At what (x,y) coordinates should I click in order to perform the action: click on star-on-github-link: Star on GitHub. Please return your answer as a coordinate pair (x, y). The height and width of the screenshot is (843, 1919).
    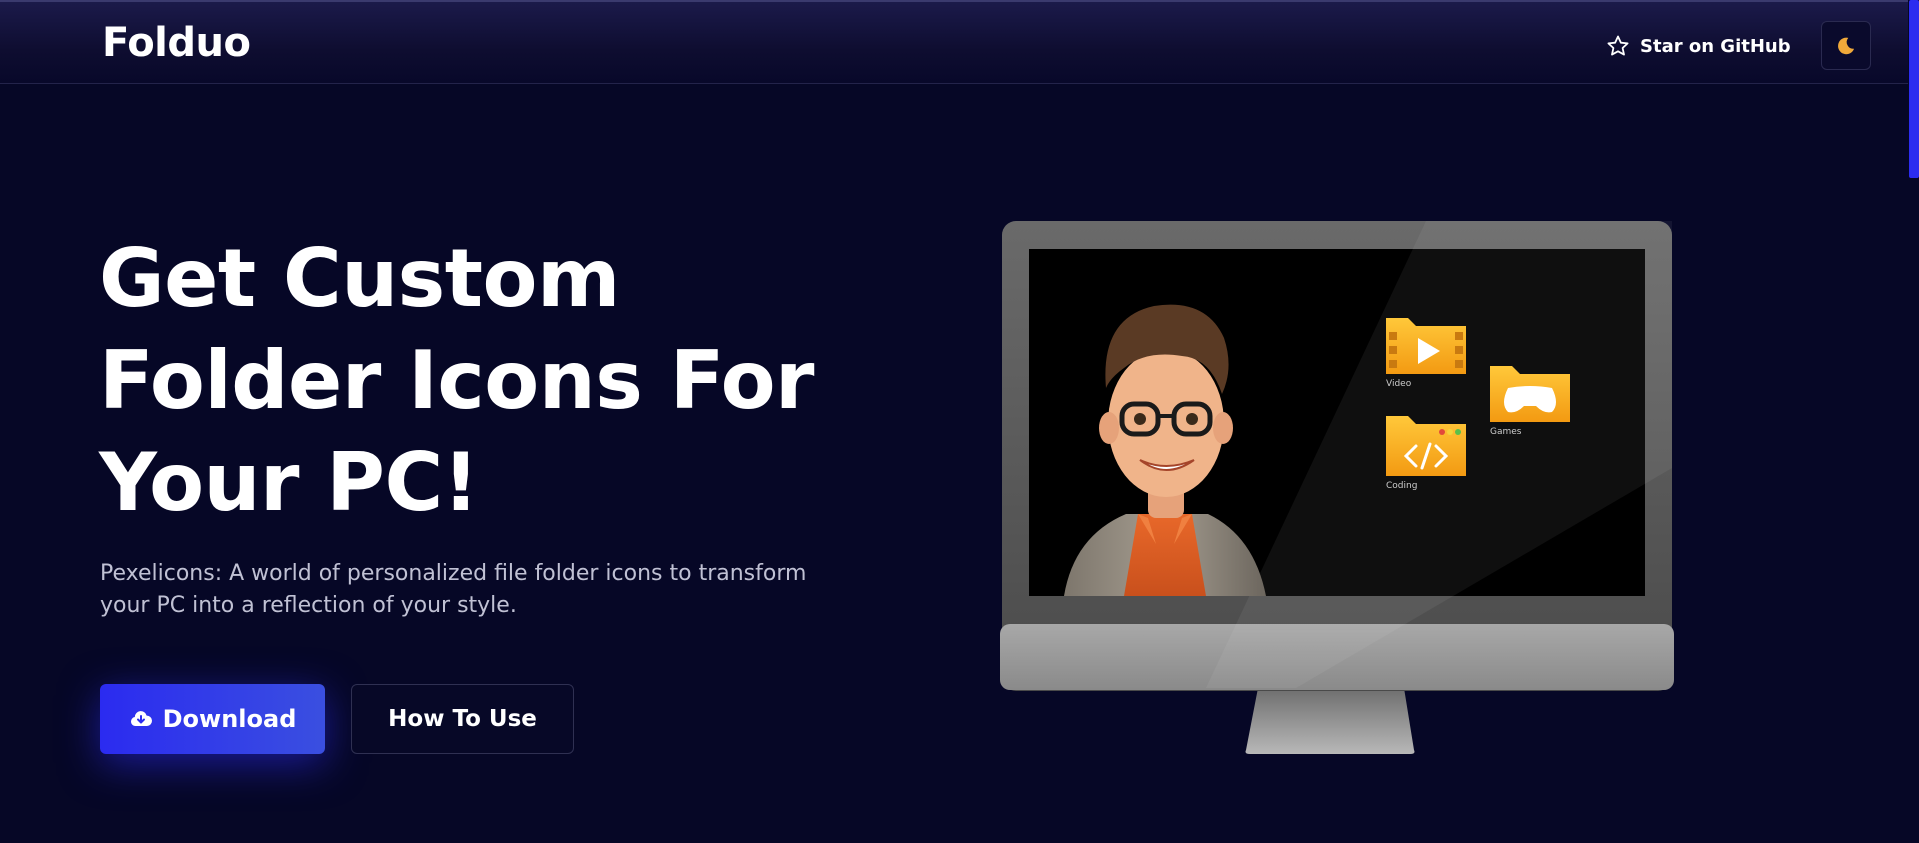
    Looking at the image, I should click on (1698, 46).